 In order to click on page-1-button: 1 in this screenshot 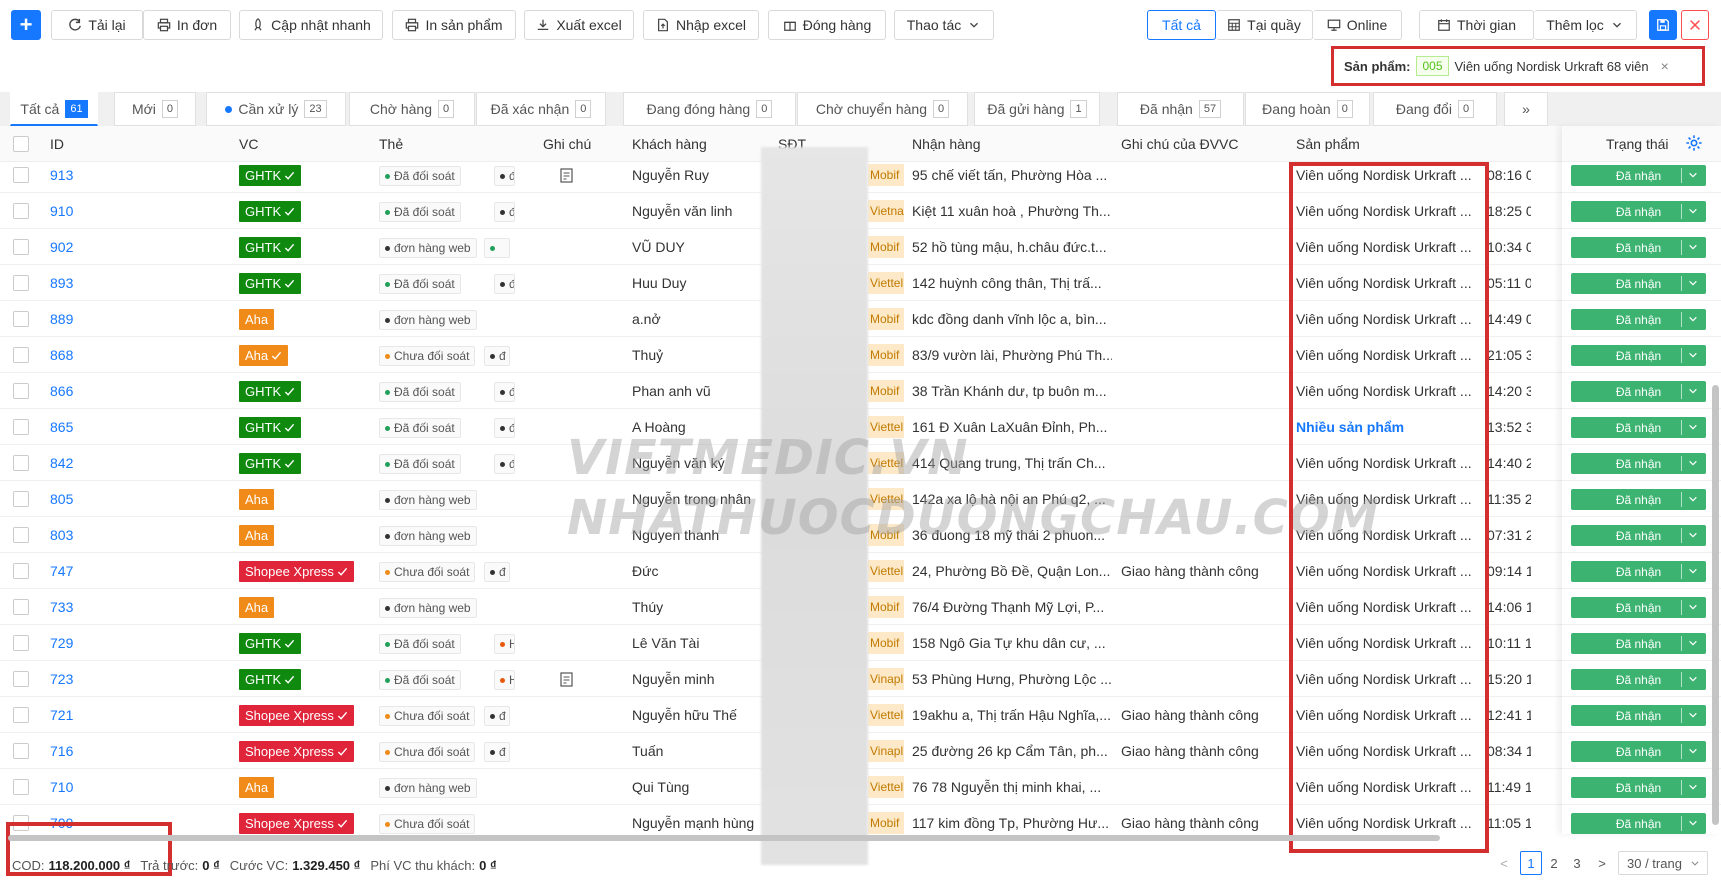, I will do `click(1531, 863)`.